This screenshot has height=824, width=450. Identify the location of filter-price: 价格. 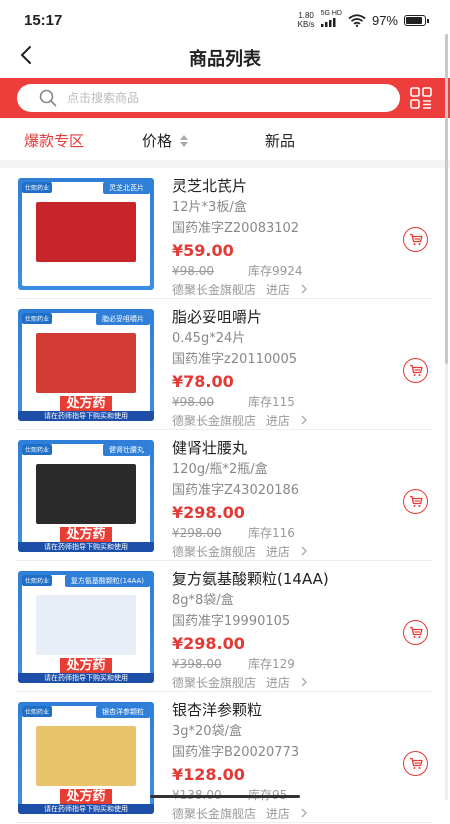
(165, 140).